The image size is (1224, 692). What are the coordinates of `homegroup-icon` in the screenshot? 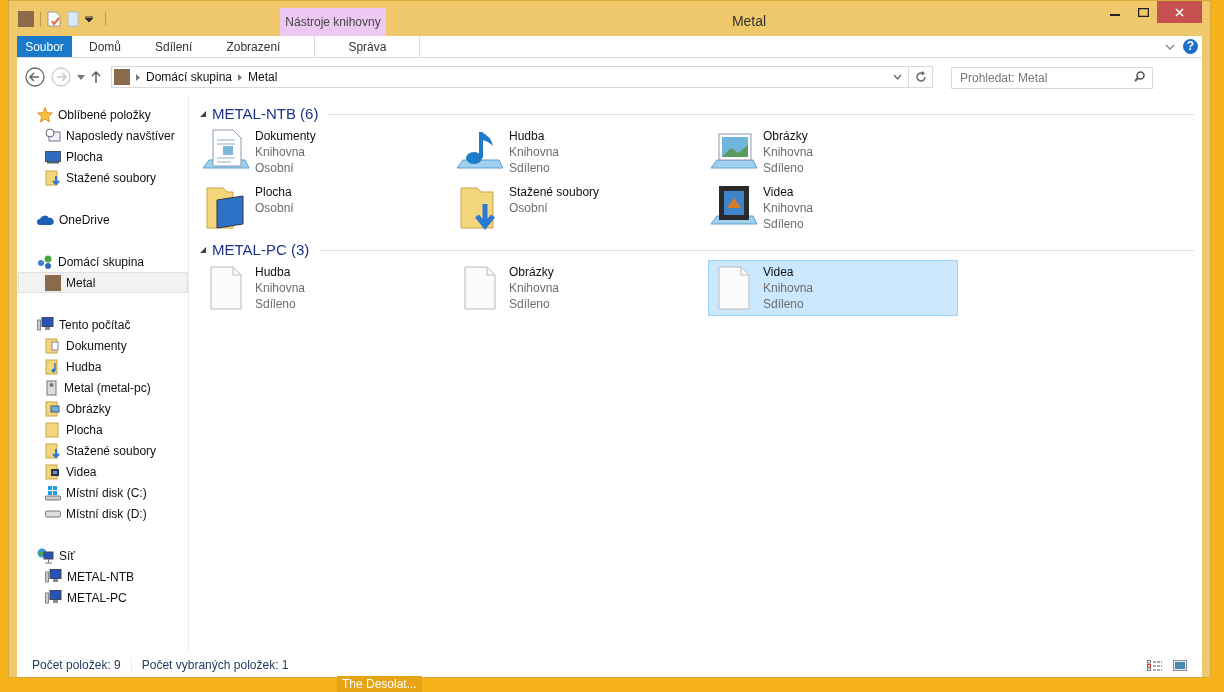 It's located at (45, 261).